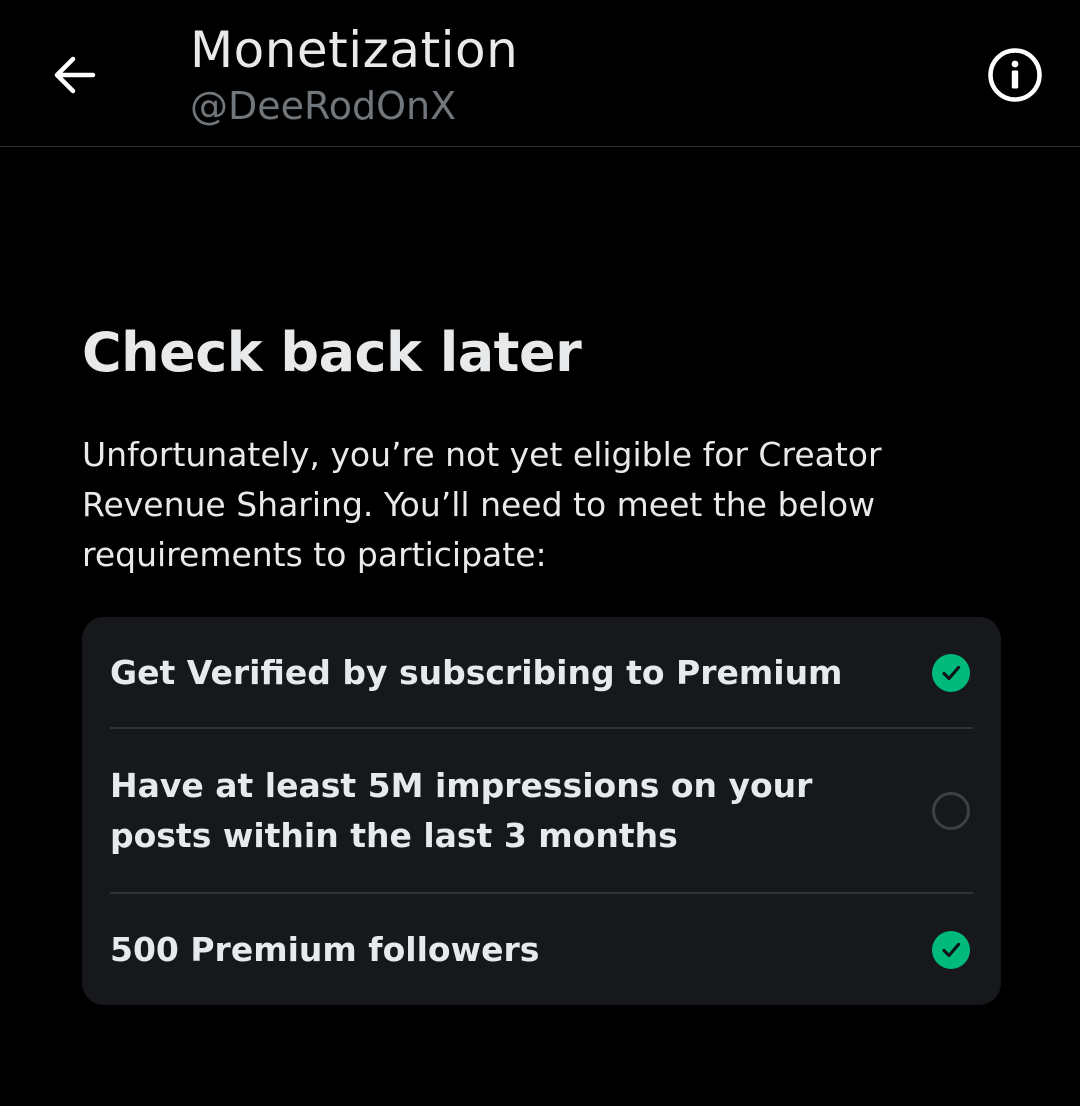 The height and width of the screenshot is (1106, 1080). What do you see at coordinates (332, 352) in the screenshot?
I see `section-heading: Check back later` at bounding box center [332, 352].